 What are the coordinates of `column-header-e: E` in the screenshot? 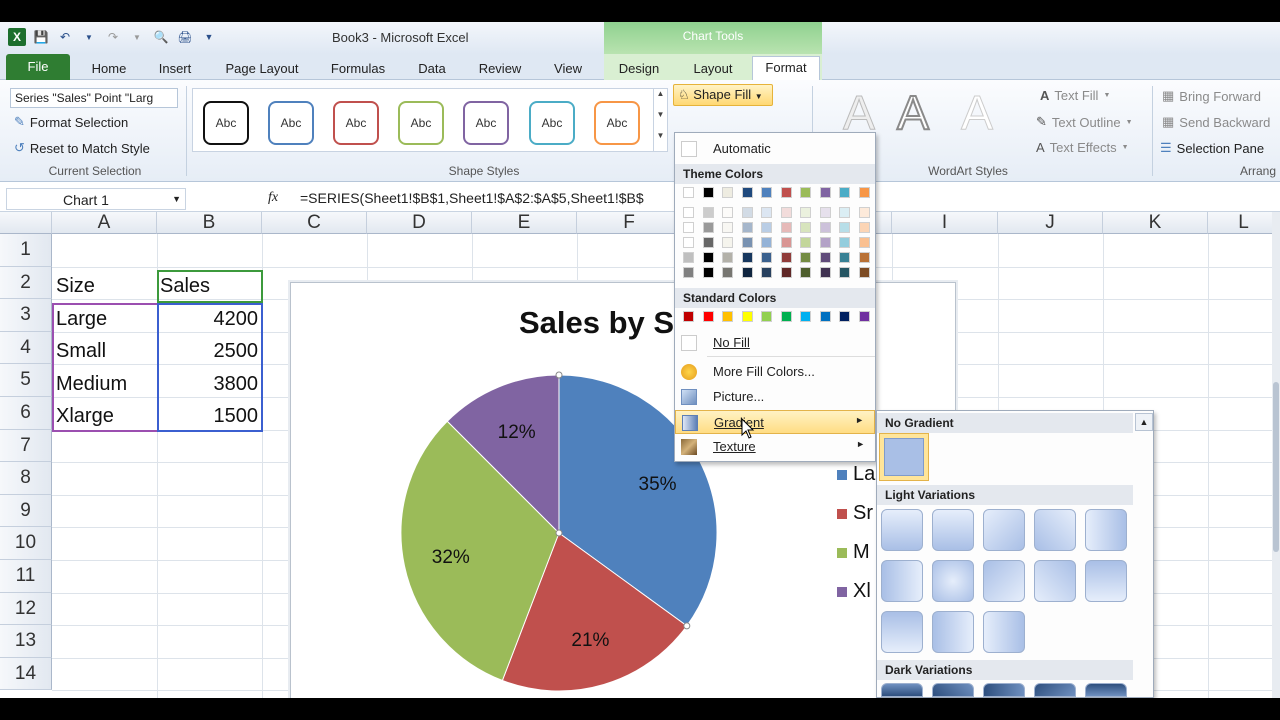 It's located at (524, 223).